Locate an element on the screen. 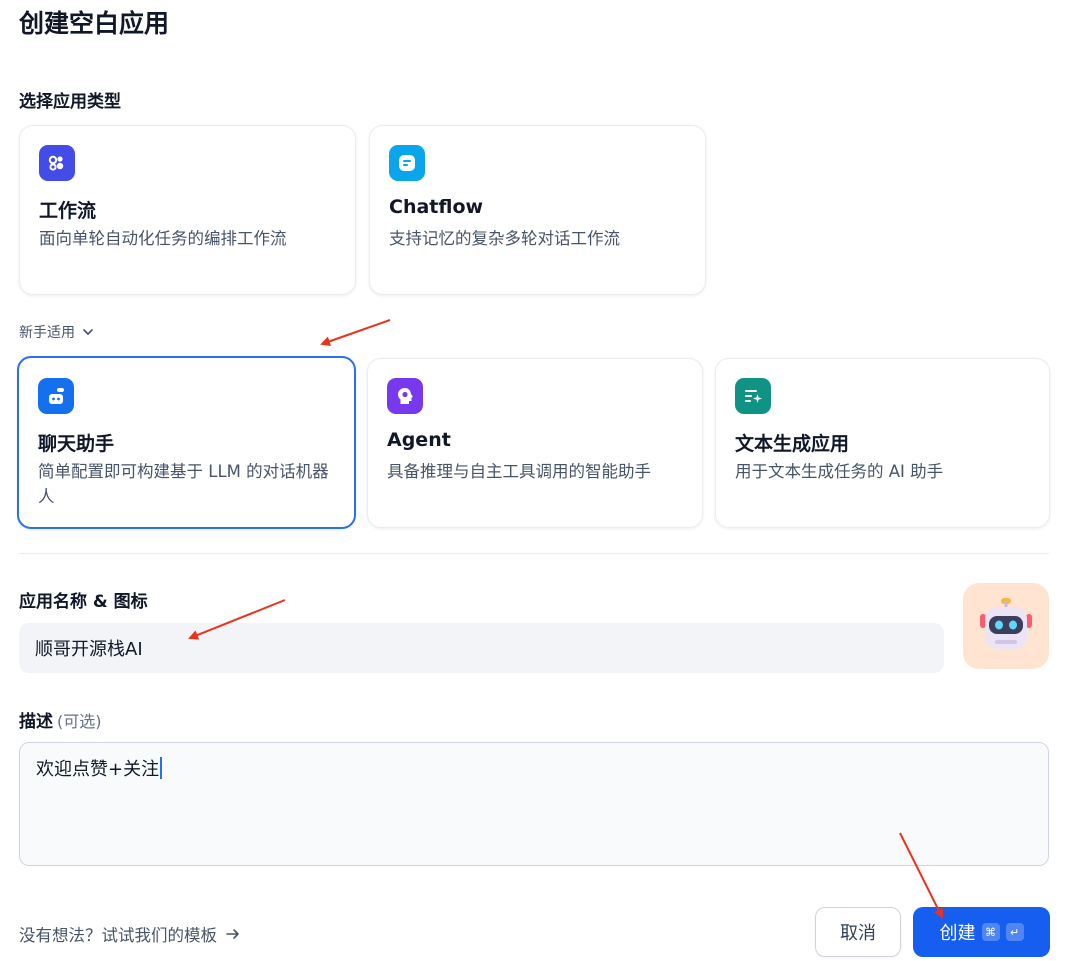 The width and height of the screenshot is (1080, 961). chevron-down-icon is located at coordinates (88, 332).